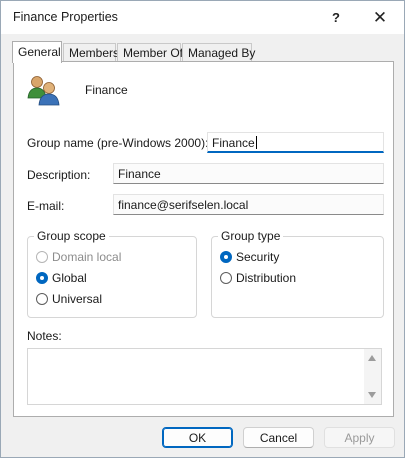 This screenshot has height=458, width=405. I want to click on notes-scrollbar, so click(372, 376).